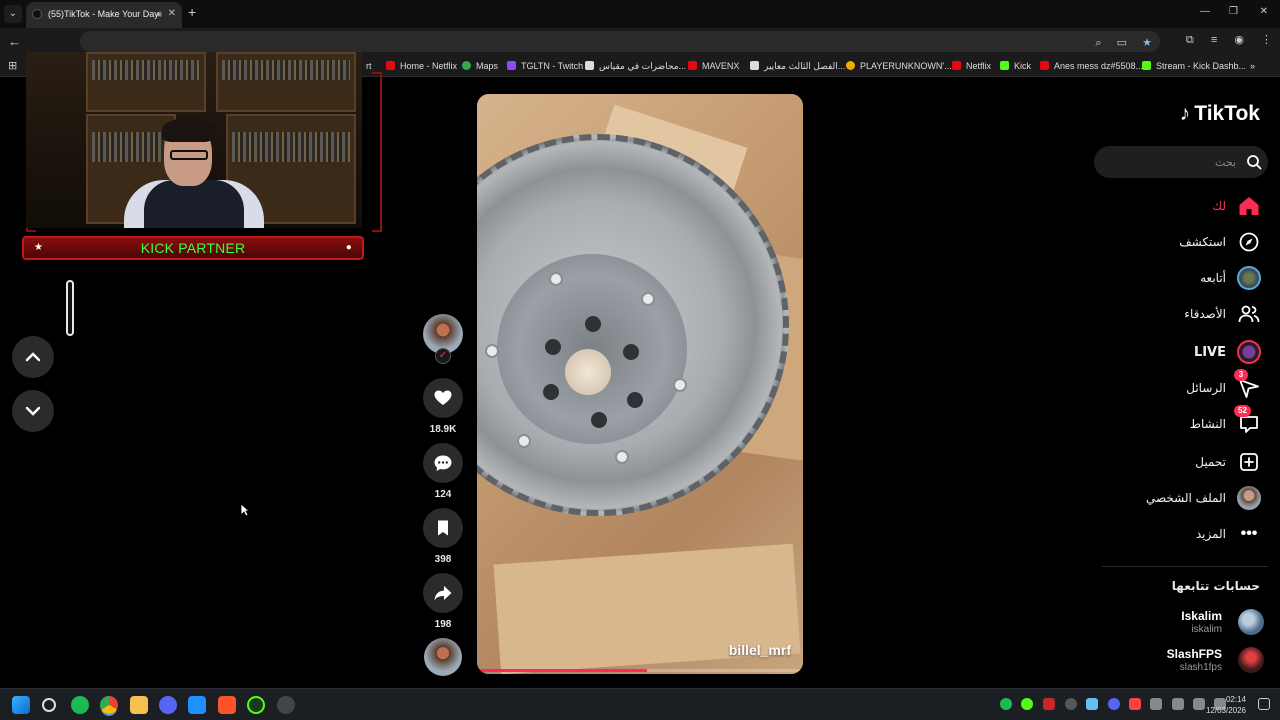 The height and width of the screenshot is (720, 1280). I want to click on share-count: 198, so click(443, 624).